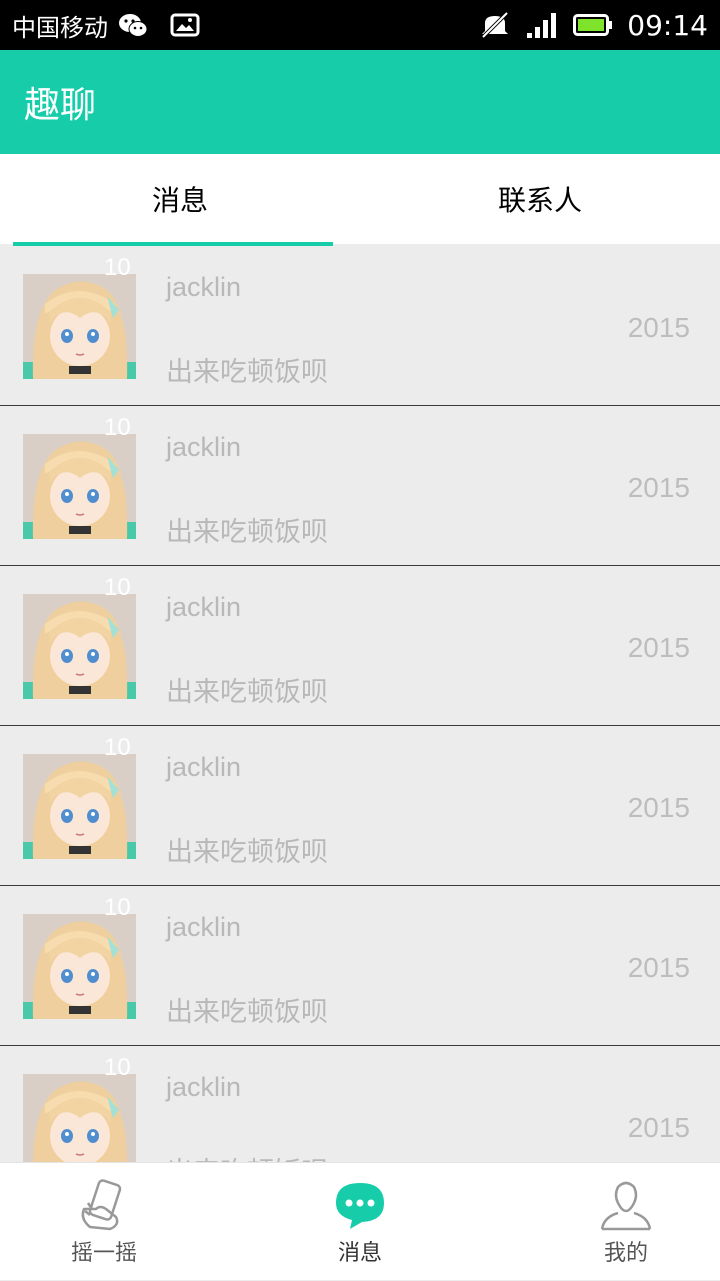 The height and width of the screenshot is (1281, 720). What do you see at coordinates (540, 199) in the screenshot?
I see `tab-contacts: 联系人` at bounding box center [540, 199].